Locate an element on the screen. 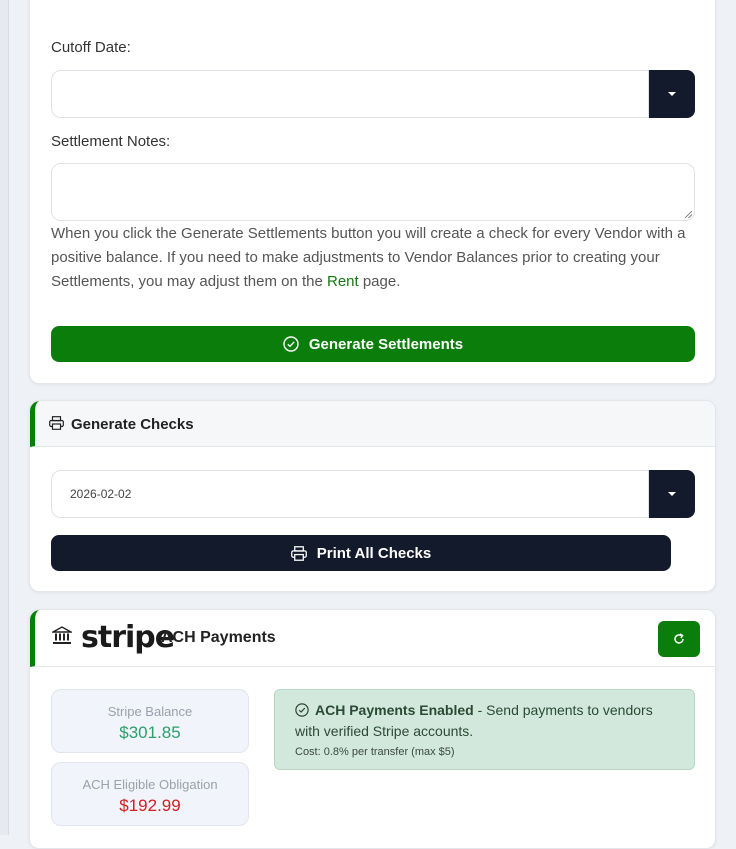 This screenshot has height=849, width=736. settlement-notes-textarea is located at coordinates (373, 192).